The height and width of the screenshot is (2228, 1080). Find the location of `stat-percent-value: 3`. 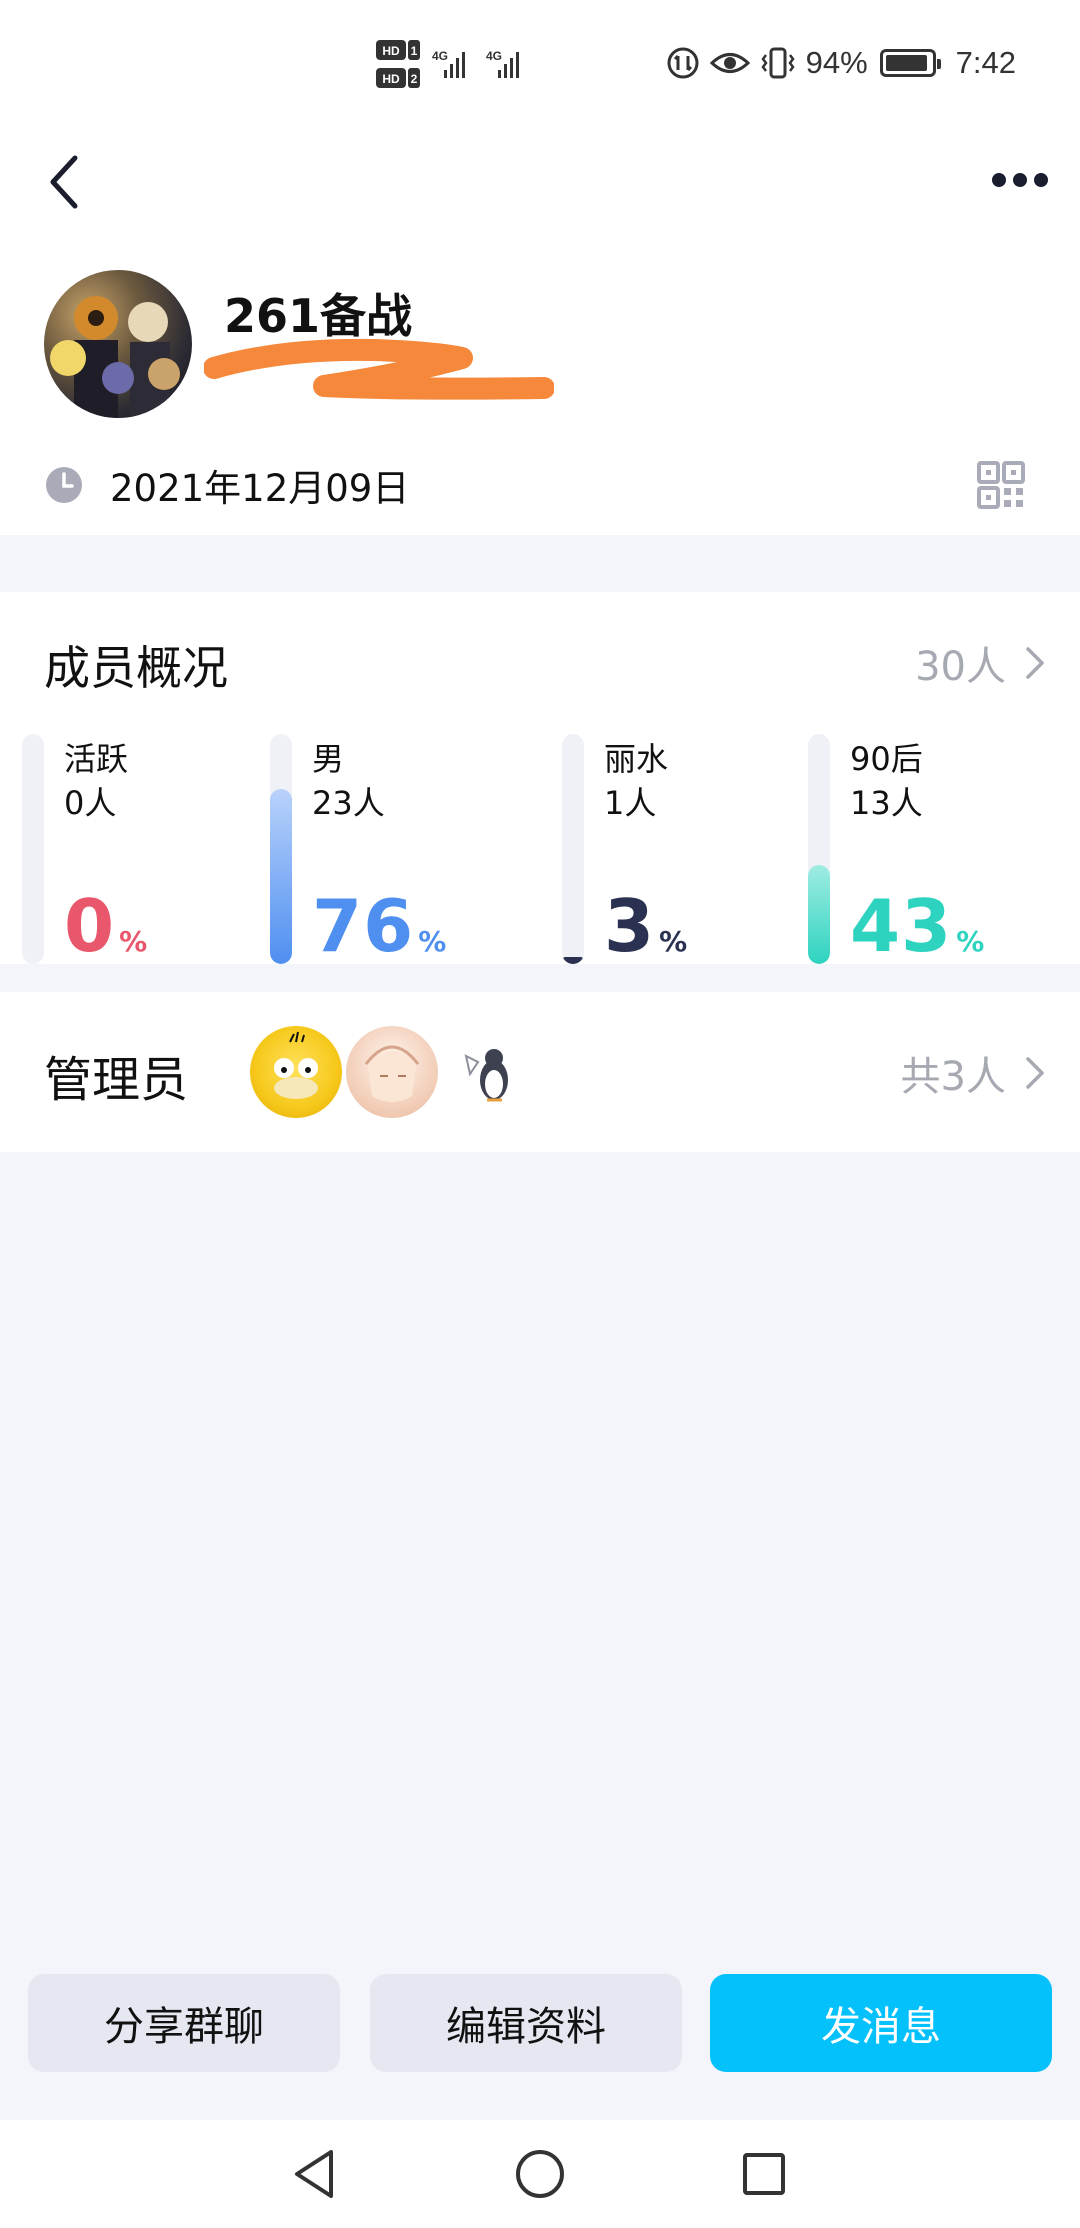

stat-percent-value: 3 is located at coordinates (630, 926).